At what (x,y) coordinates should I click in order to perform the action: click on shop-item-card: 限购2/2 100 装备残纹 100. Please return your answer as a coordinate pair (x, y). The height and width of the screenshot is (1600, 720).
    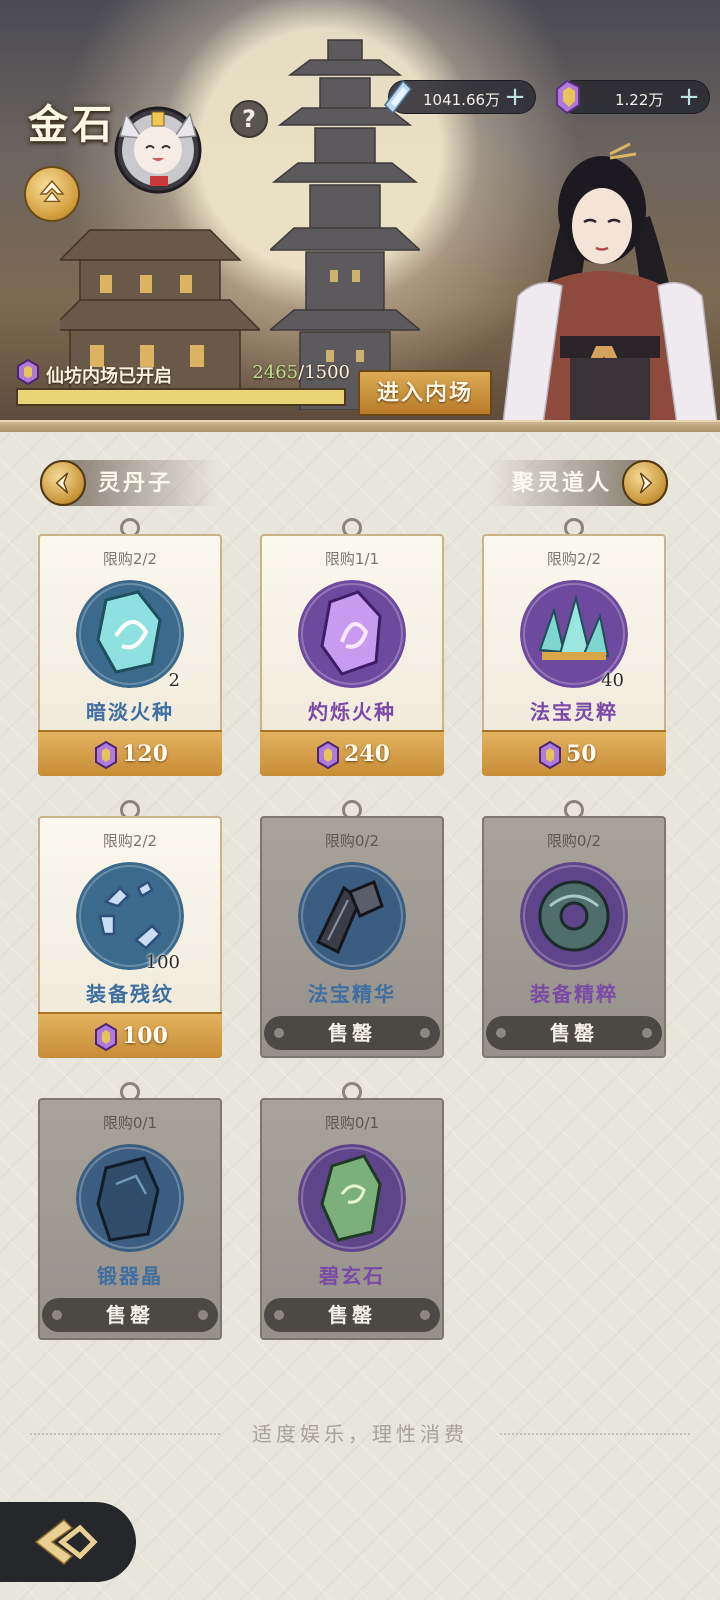
    Looking at the image, I should click on (130, 929).